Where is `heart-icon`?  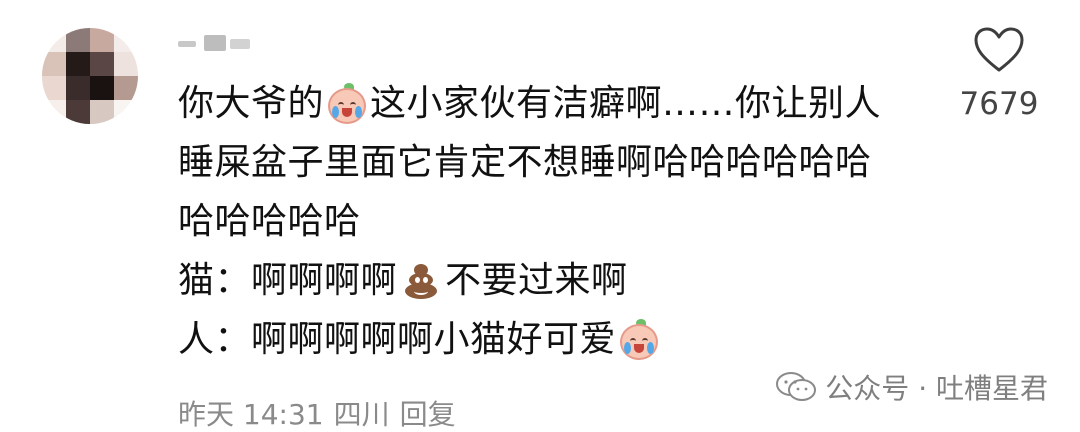 heart-icon is located at coordinates (999, 50).